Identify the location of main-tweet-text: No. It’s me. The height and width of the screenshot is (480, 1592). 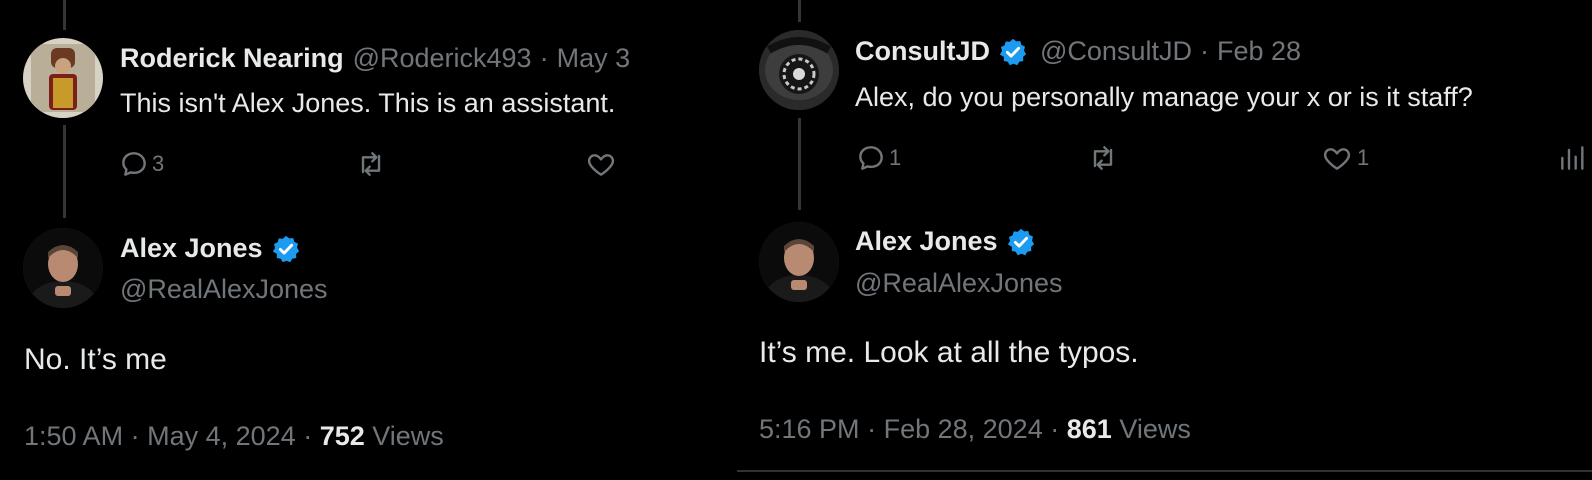
(95, 359).